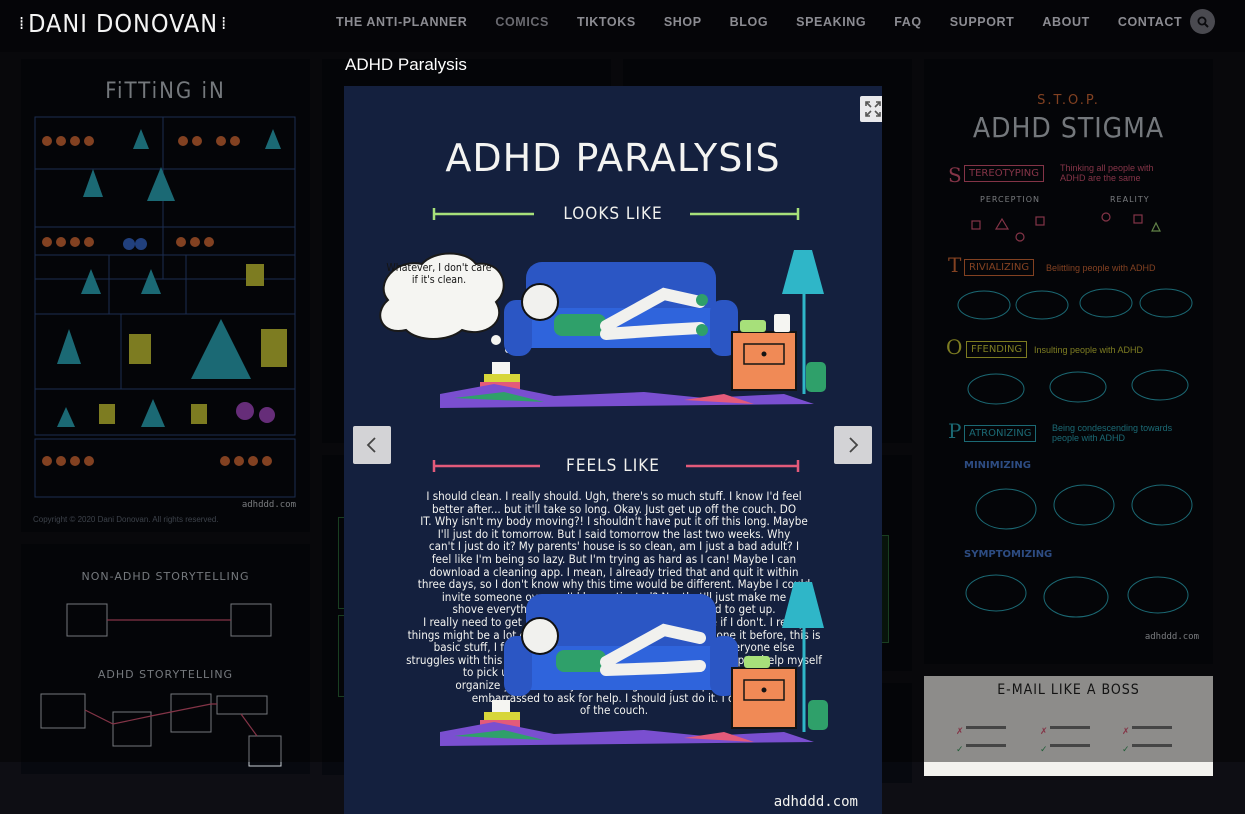 The width and height of the screenshot is (1245, 814). I want to click on nav-speaking: SPEAKING, so click(831, 22).